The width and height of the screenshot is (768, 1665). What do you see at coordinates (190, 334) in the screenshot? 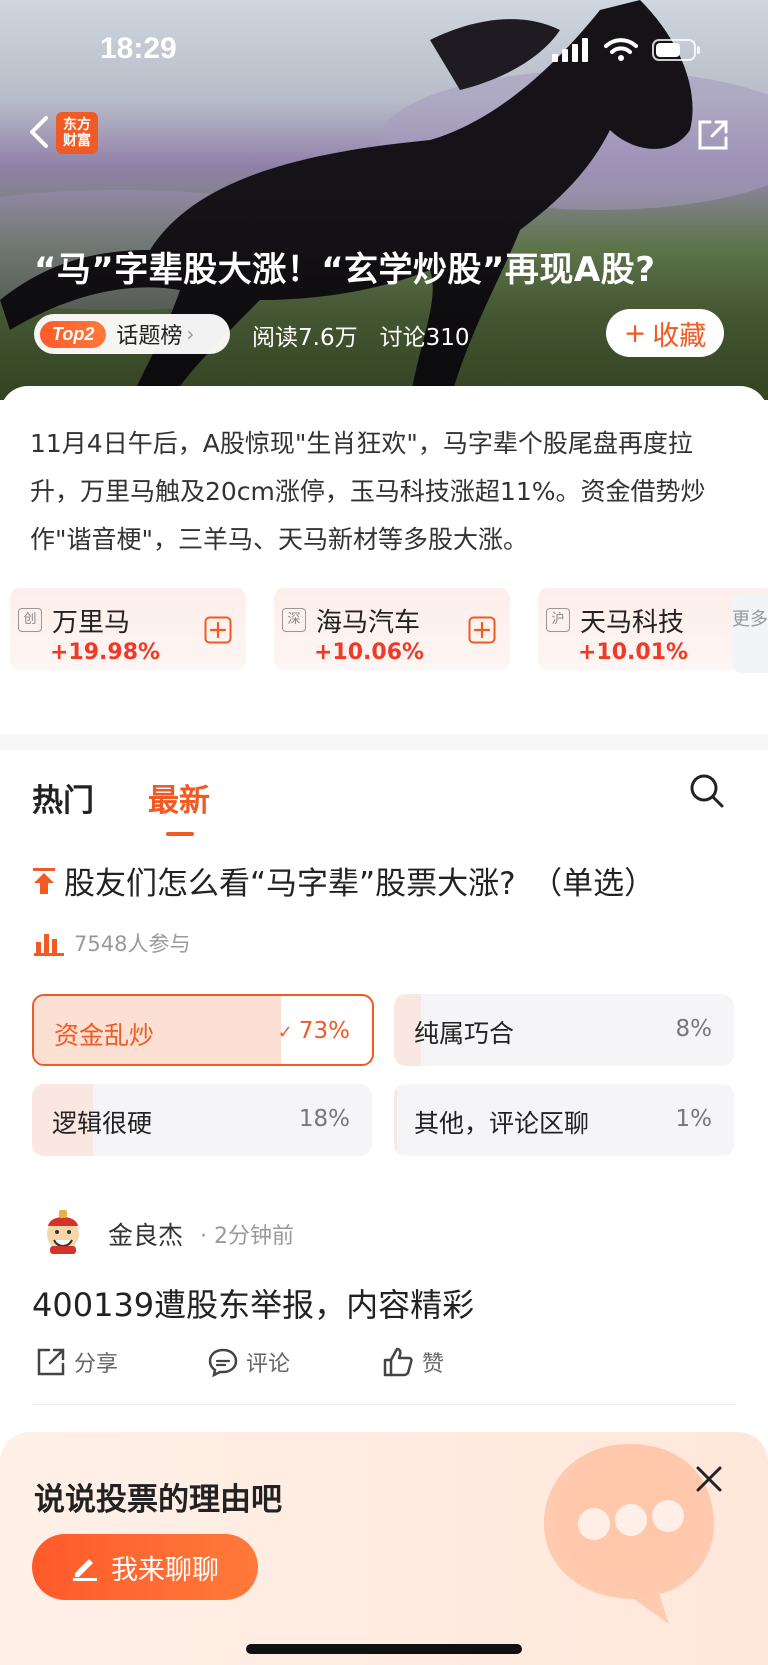
I see `chevron-right-icon: ›` at bounding box center [190, 334].